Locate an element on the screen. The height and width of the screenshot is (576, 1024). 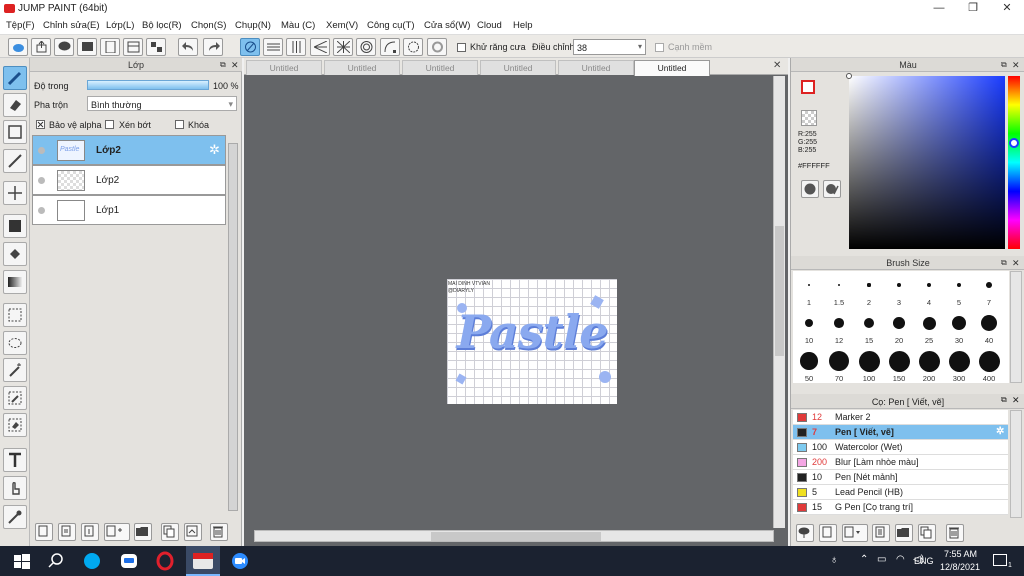
text-tool is located at coordinates (15, 460).